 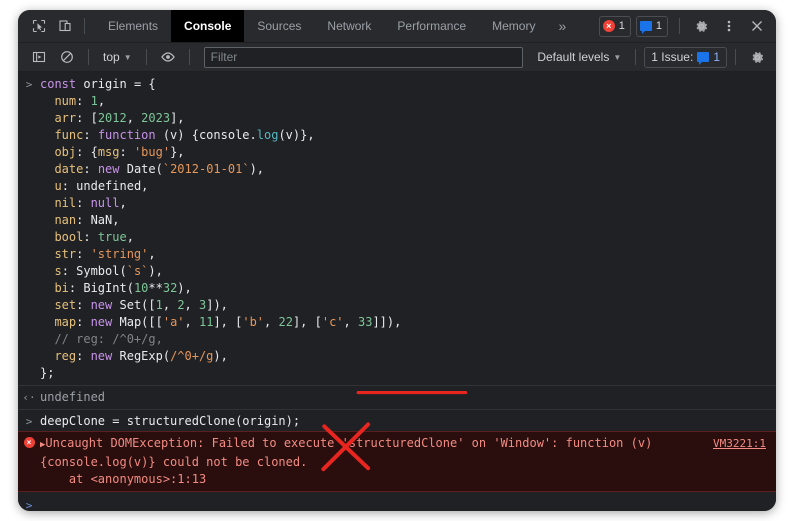 What do you see at coordinates (757, 26) in the screenshot?
I see `close-icon` at bounding box center [757, 26].